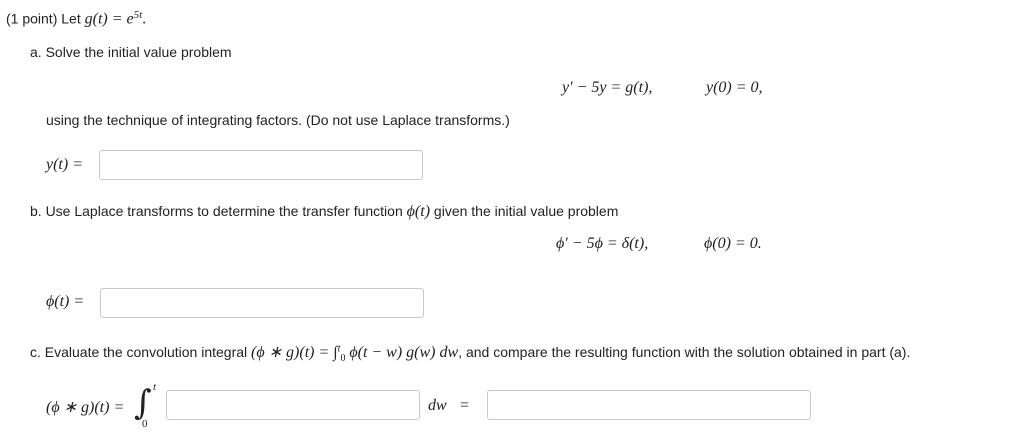 This screenshot has height=438, width=1026. I want to click on equals-sign: =, so click(465, 405).